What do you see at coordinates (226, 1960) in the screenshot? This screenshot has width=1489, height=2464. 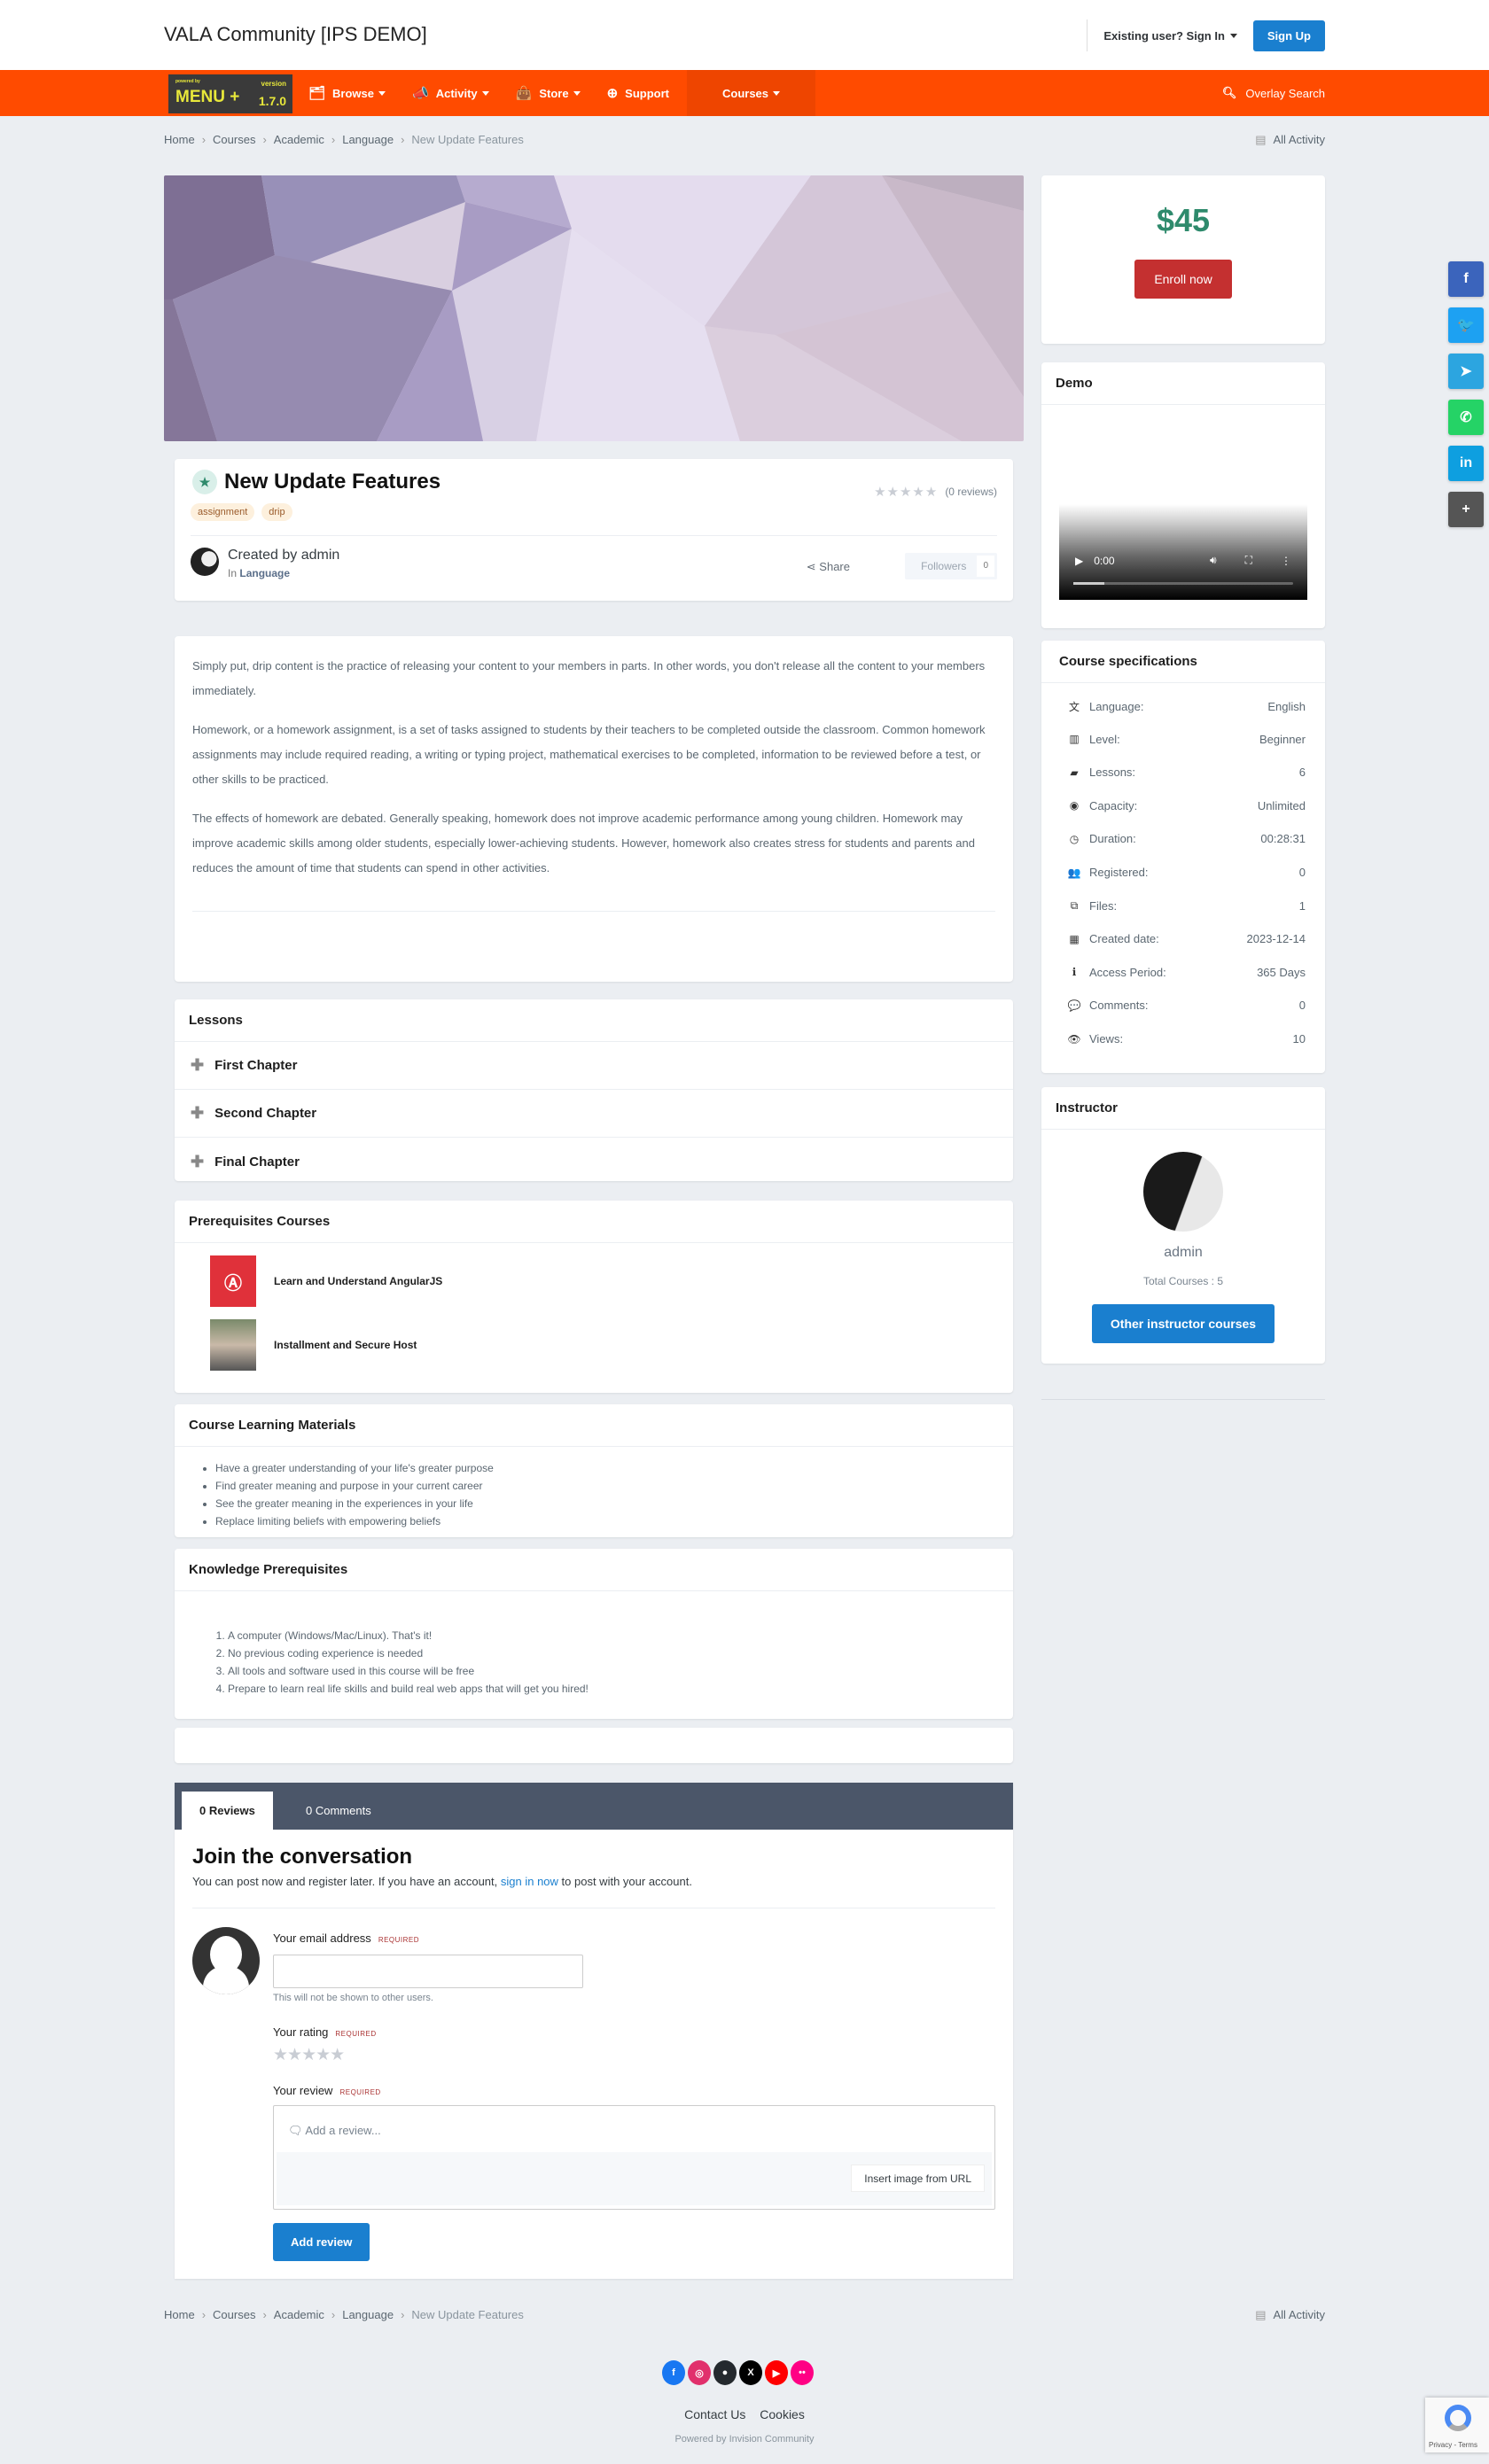 I see `guest-avatar` at bounding box center [226, 1960].